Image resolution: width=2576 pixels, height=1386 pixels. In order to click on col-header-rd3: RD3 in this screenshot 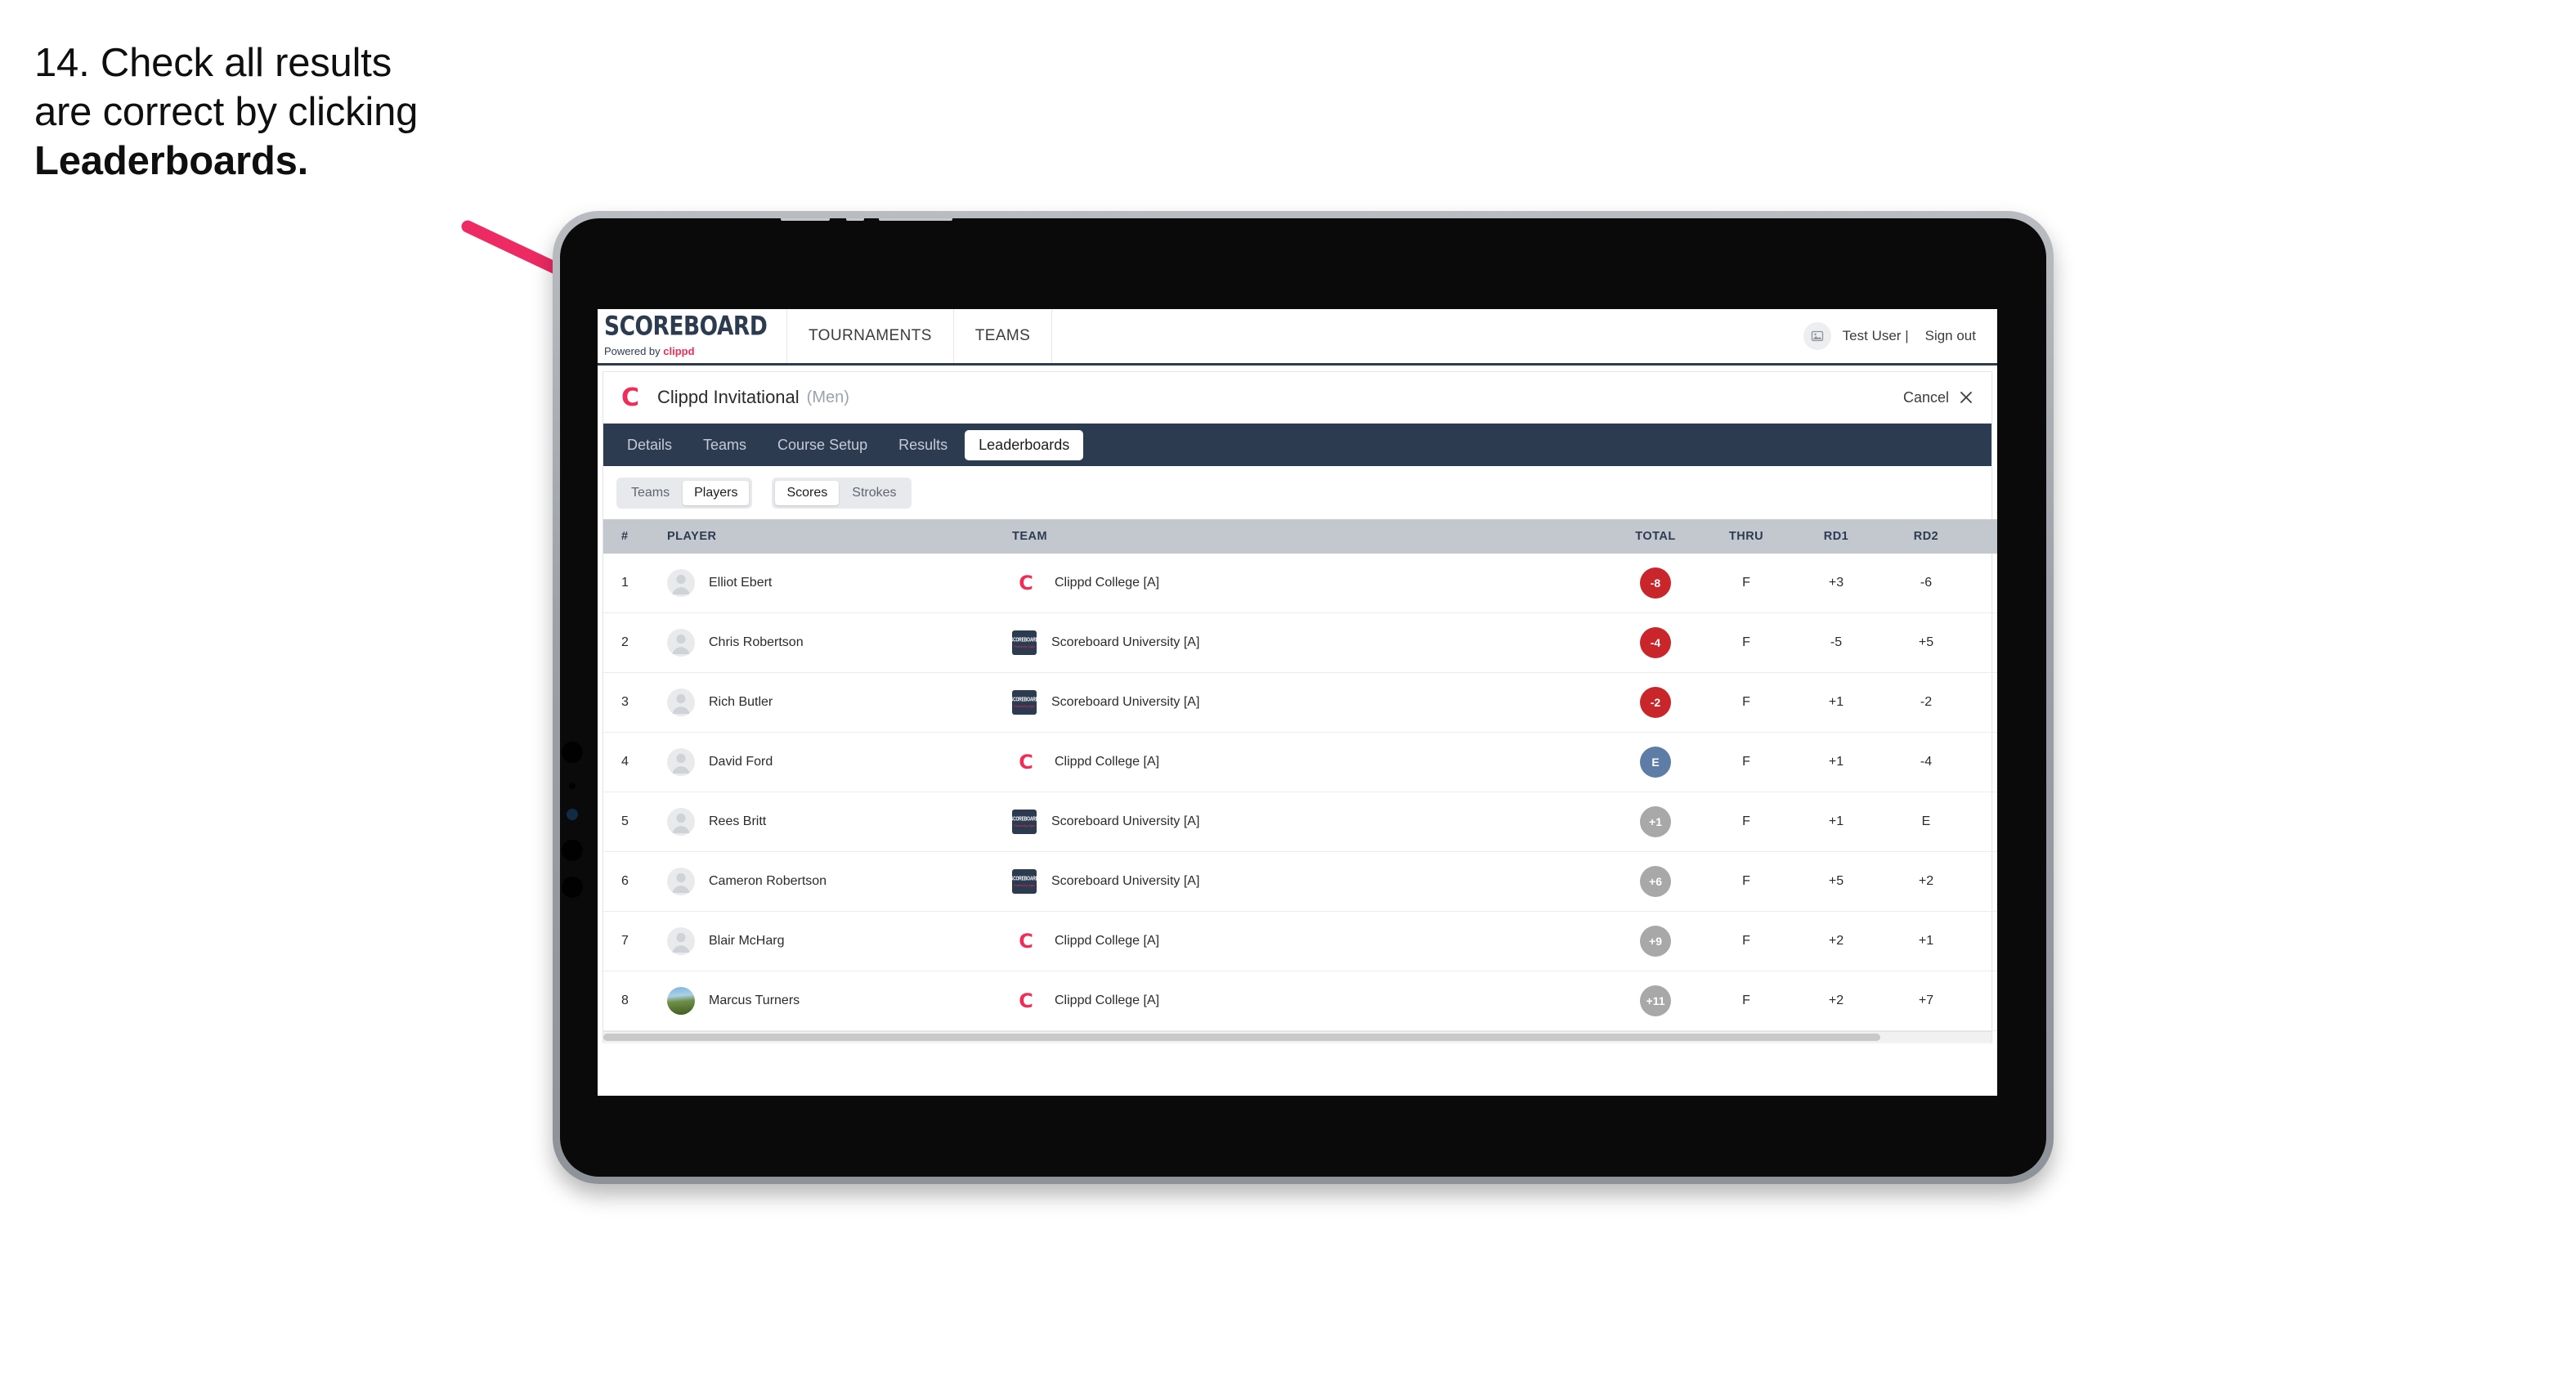, I will do `click(1984, 536)`.